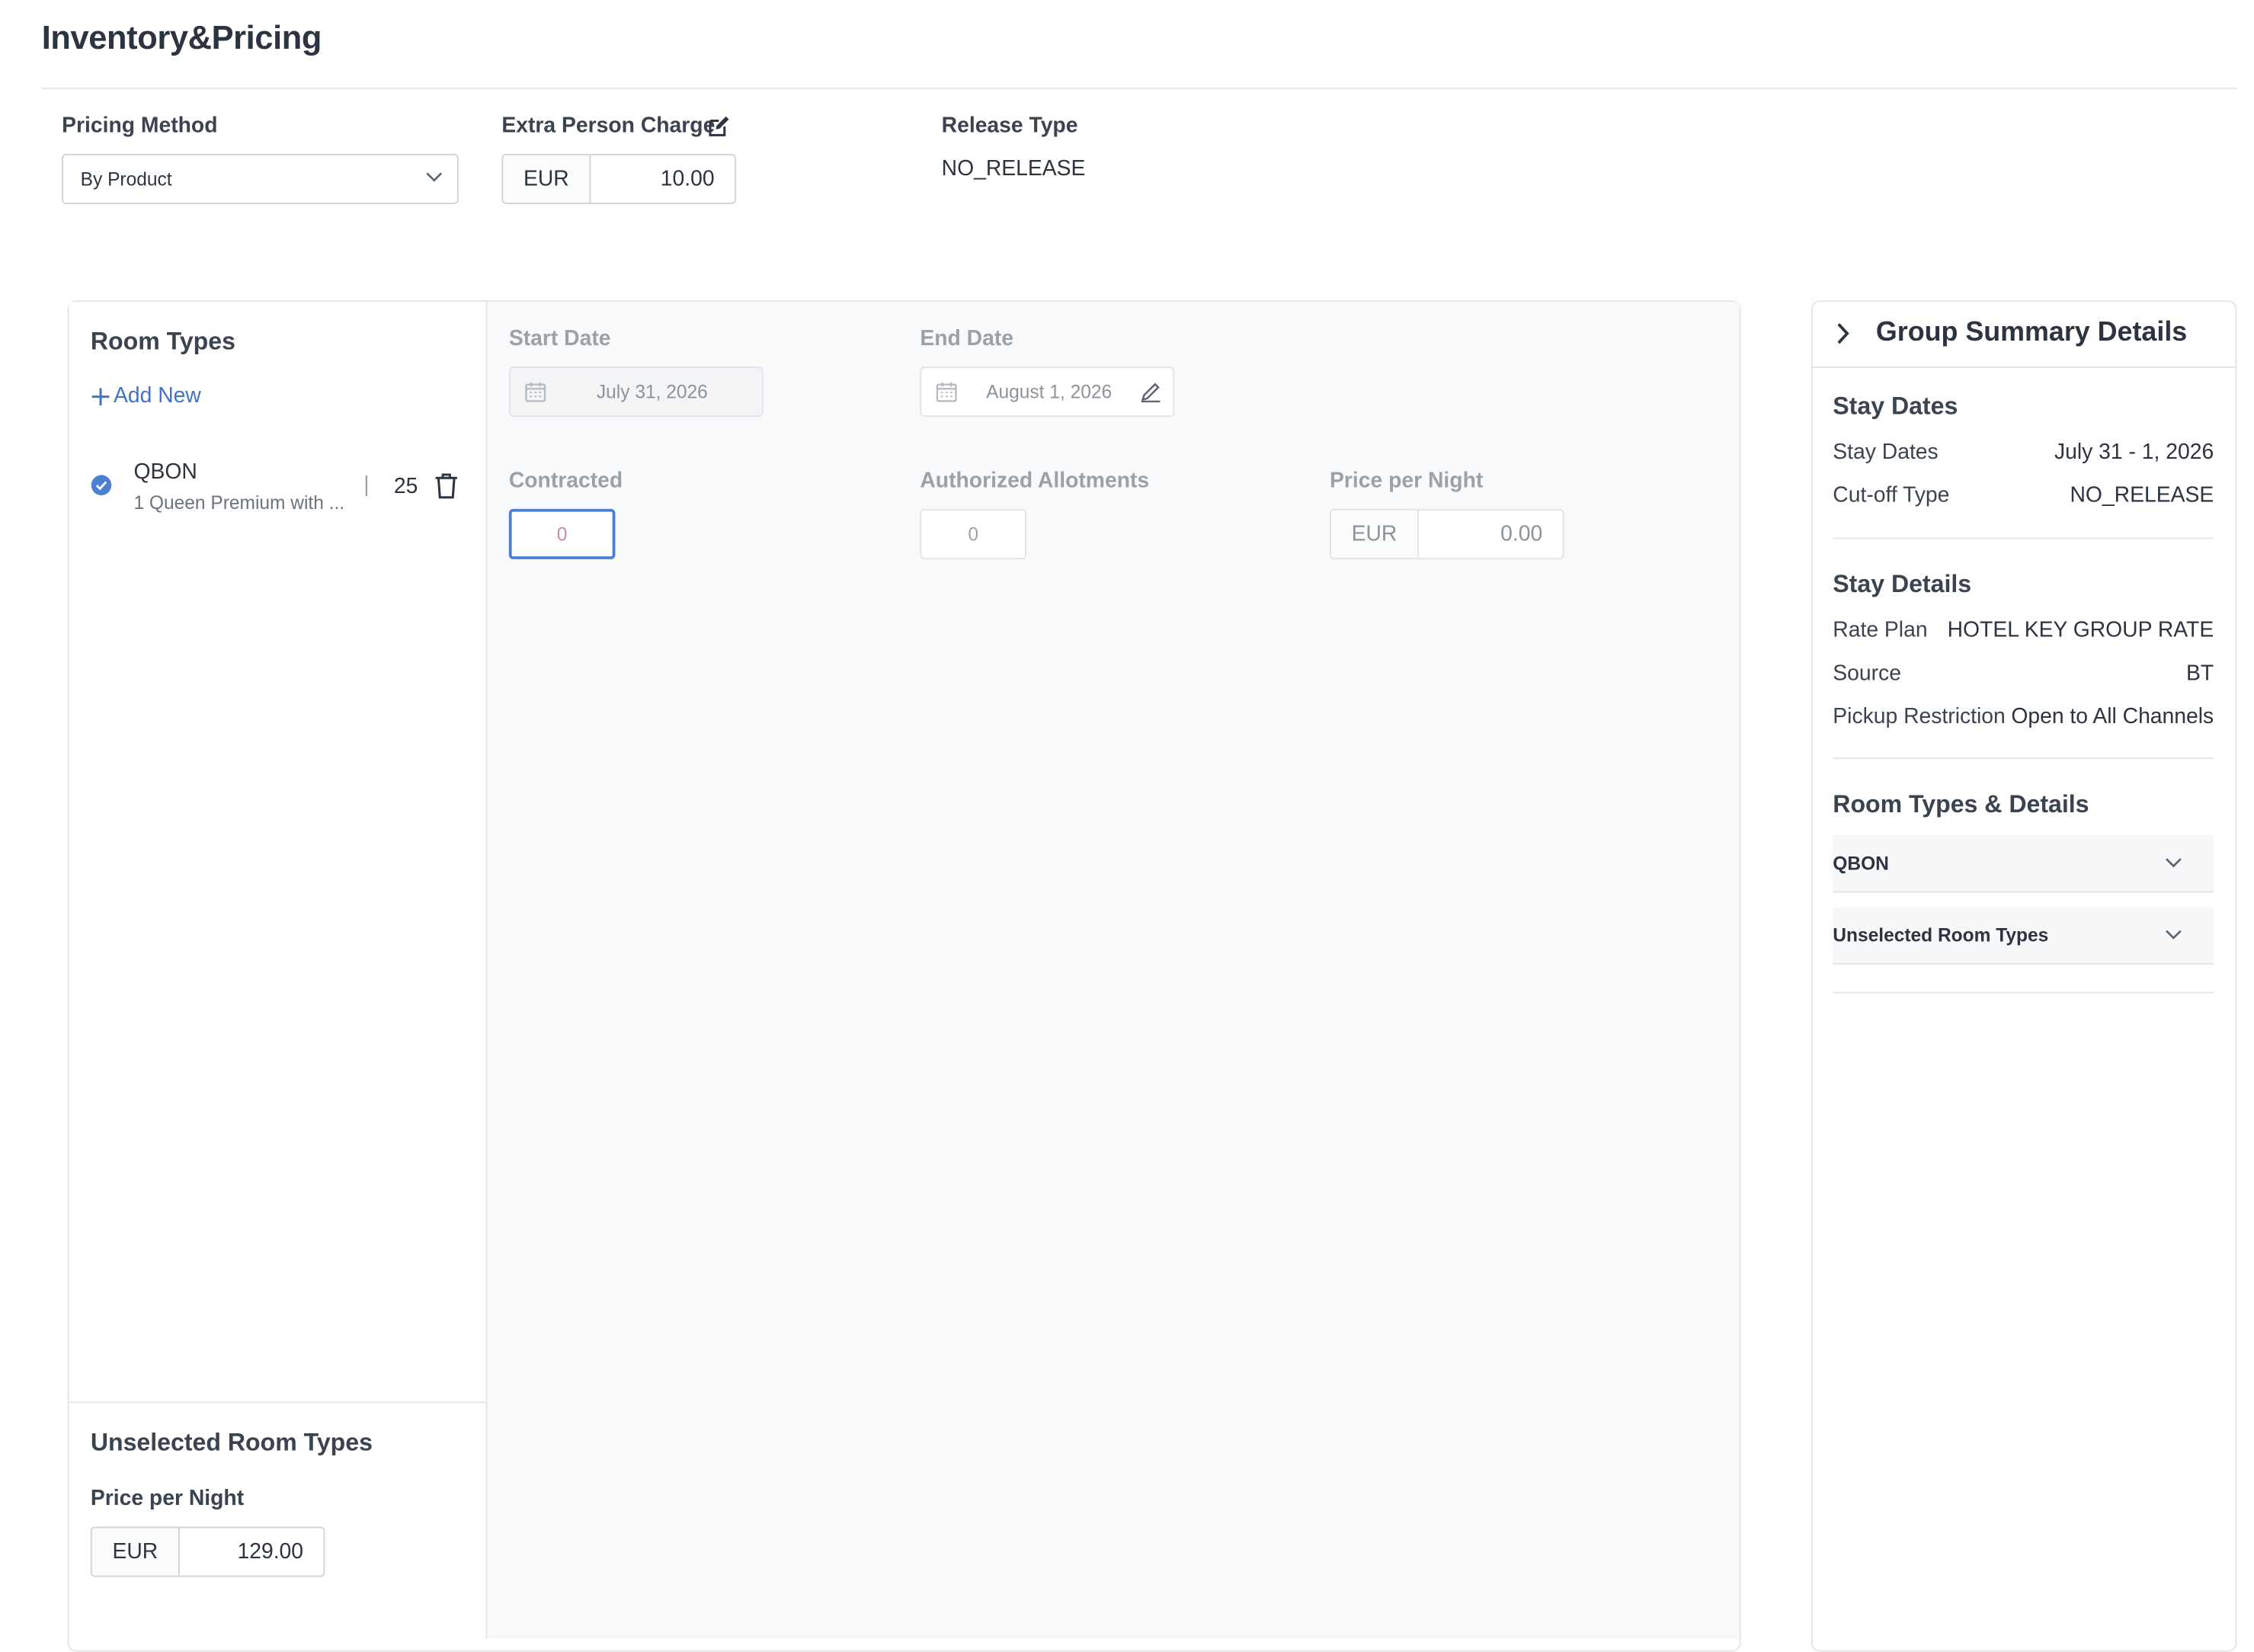 The height and width of the screenshot is (1652, 2254). Describe the element at coordinates (2023, 864) in the screenshot. I see `accordion-qbon: QBON` at that location.